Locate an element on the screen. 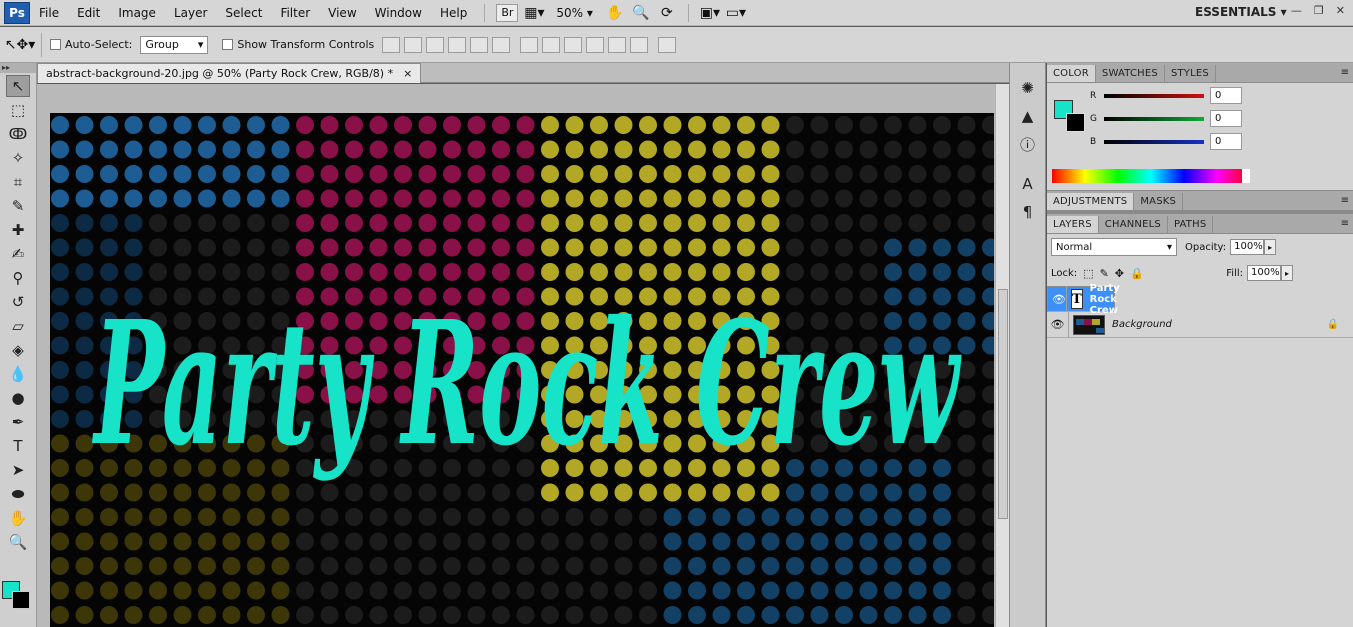 The width and height of the screenshot is (1353, 627). magic-wand-tool-icon: ✧ is located at coordinates (18, 158).